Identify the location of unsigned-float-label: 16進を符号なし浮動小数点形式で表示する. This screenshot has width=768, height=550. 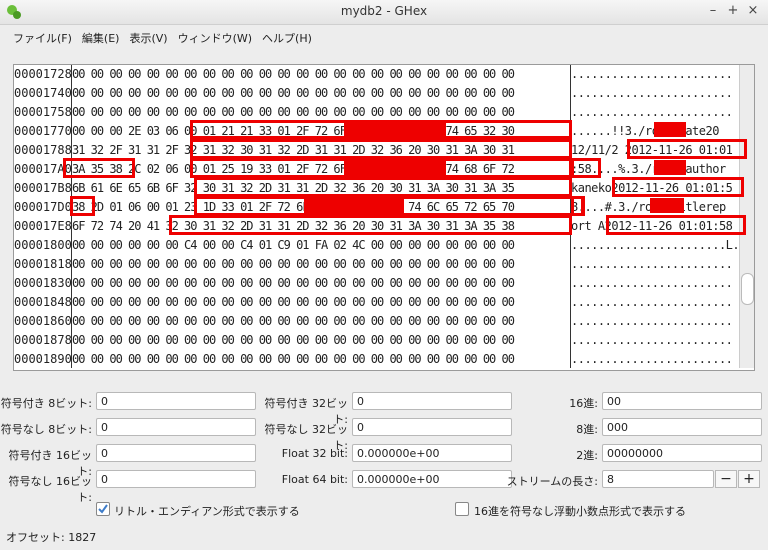
(580, 511).